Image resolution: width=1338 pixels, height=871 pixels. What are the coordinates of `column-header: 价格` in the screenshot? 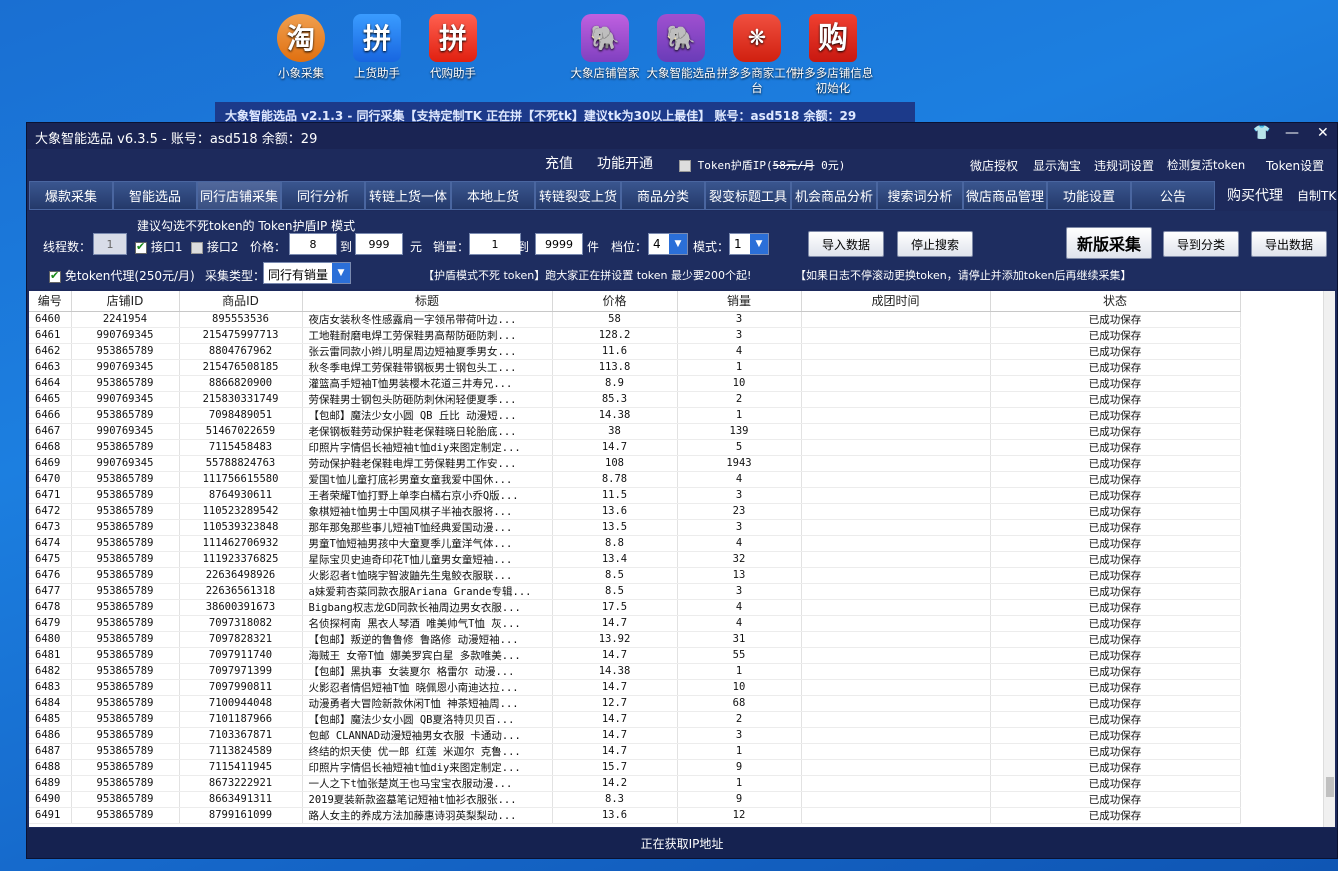 It's located at (615, 301).